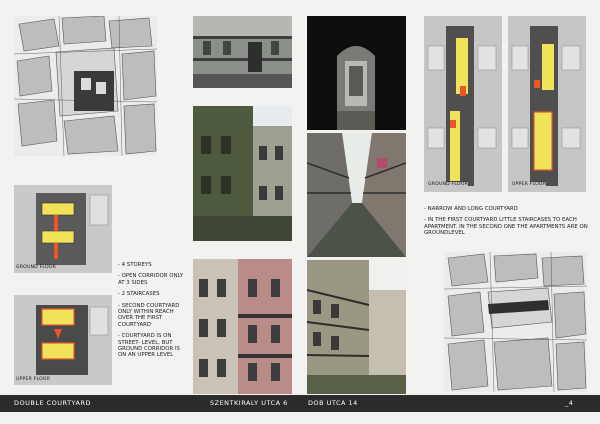 This screenshot has height=424, width=600. I want to click on caption-ground-floor-right: GROUND FLOOR, so click(448, 185).